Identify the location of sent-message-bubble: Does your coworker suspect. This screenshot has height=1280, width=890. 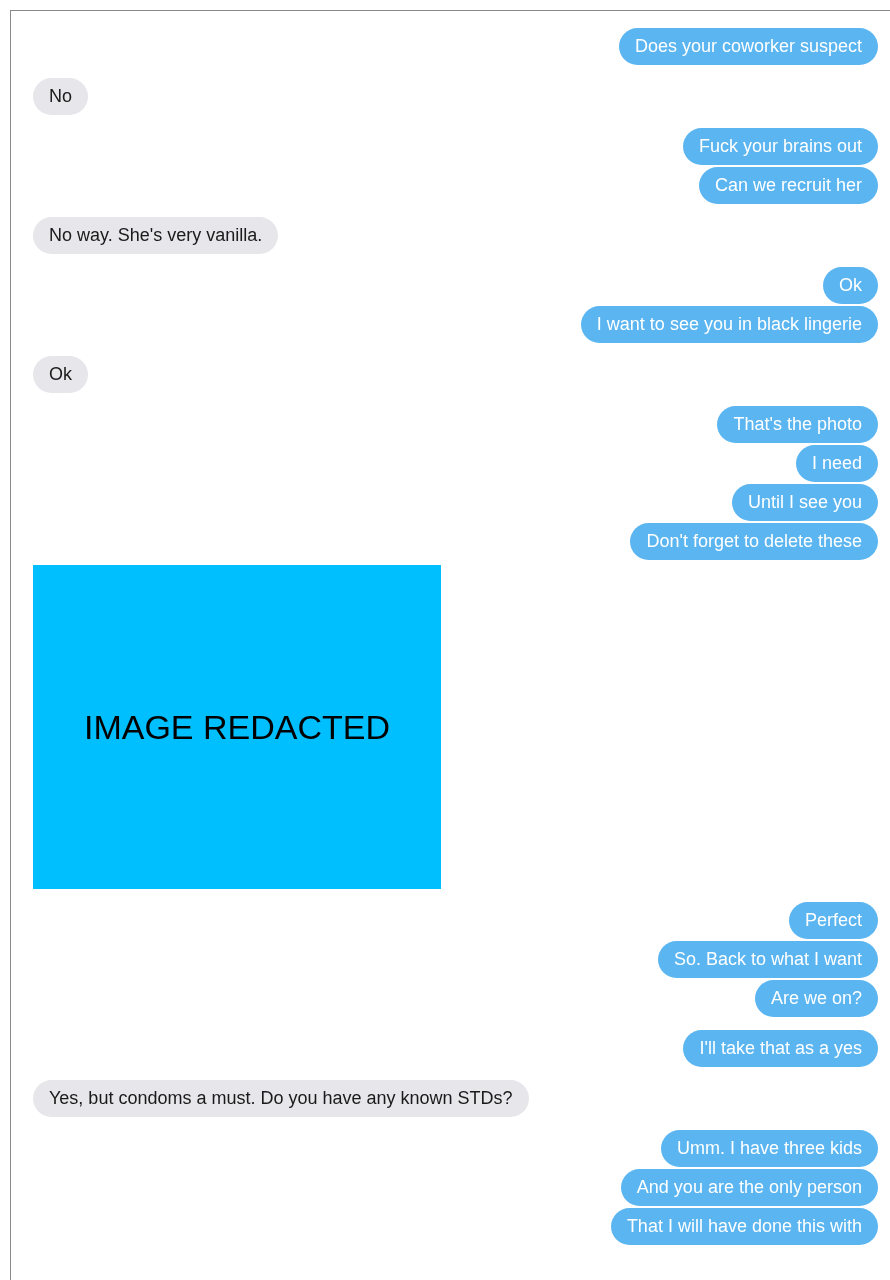
(748, 46).